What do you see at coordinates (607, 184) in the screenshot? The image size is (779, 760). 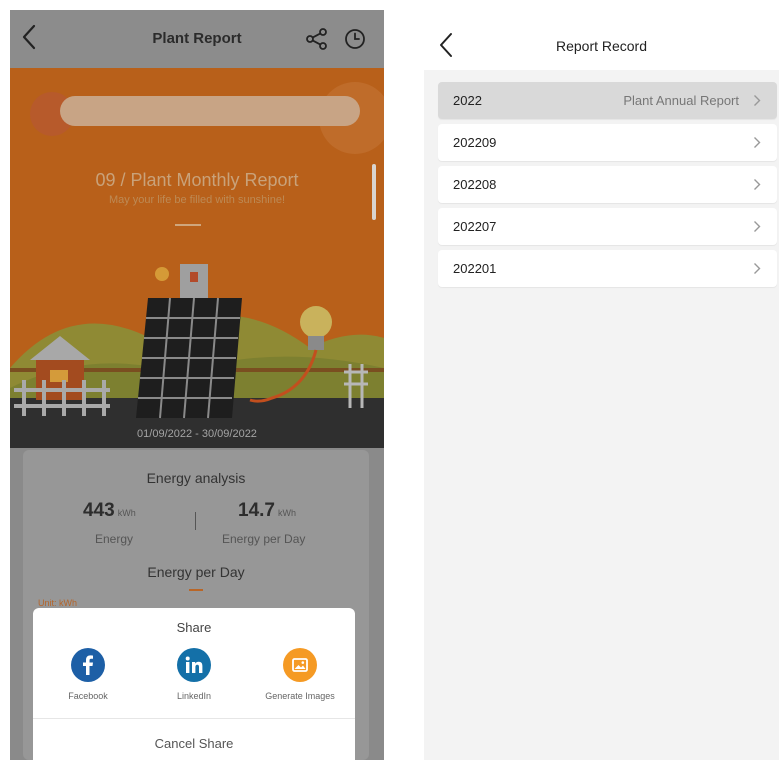 I see `record-row-202208: 202208` at bounding box center [607, 184].